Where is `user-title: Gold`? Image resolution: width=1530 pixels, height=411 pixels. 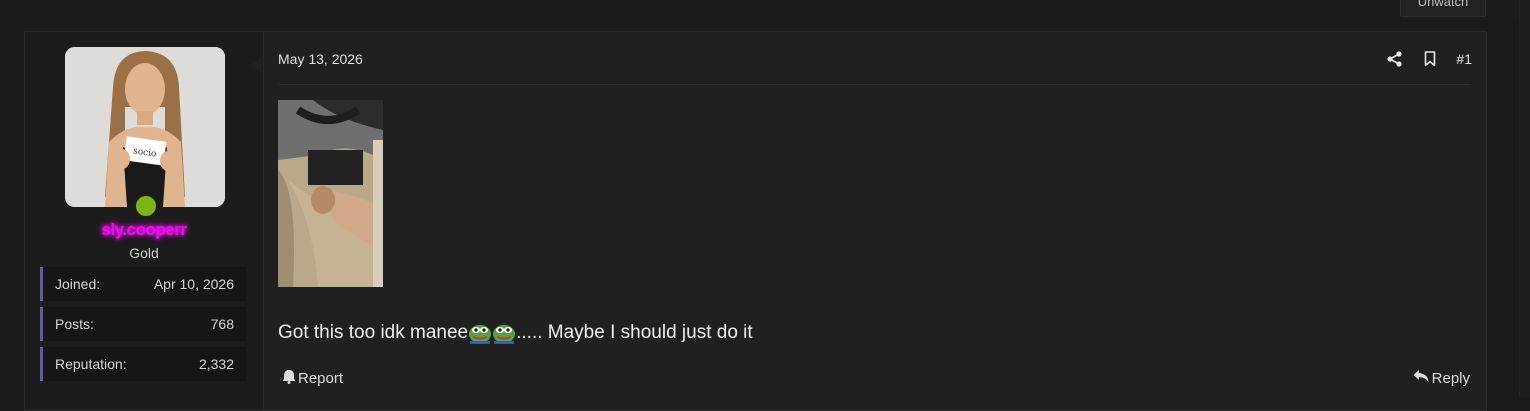 user-title: Gold is located at coordinates (144, 253).